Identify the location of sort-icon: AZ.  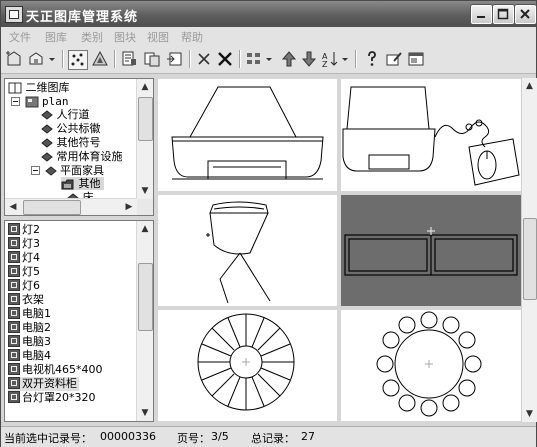
(330, 59).